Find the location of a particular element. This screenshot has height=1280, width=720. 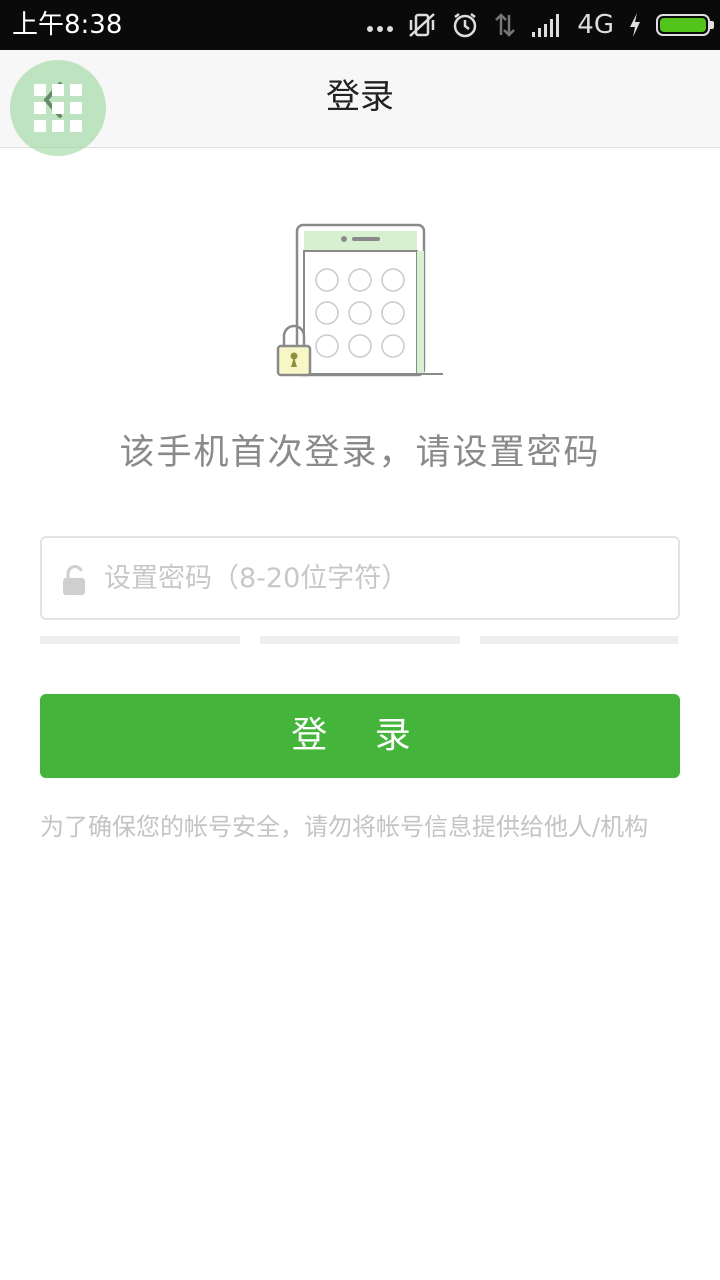

strength-bar-medium is located at coordinates (360, 640).